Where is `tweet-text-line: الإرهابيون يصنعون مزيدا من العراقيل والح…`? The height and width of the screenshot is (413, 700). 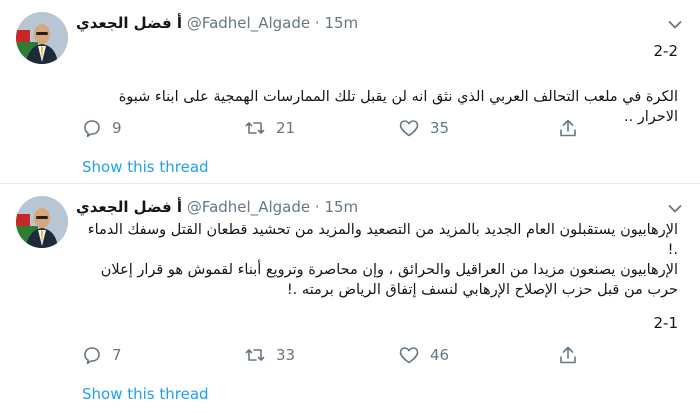 tweet-text-line: الإرهابيون يصنعون مزيدا من العراقيل والح… is located at coordinates (389, 270).